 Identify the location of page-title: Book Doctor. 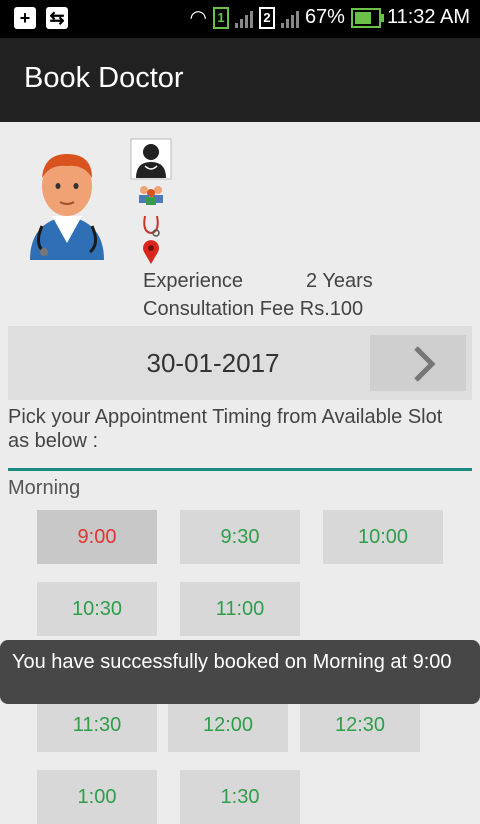
(104, 78).